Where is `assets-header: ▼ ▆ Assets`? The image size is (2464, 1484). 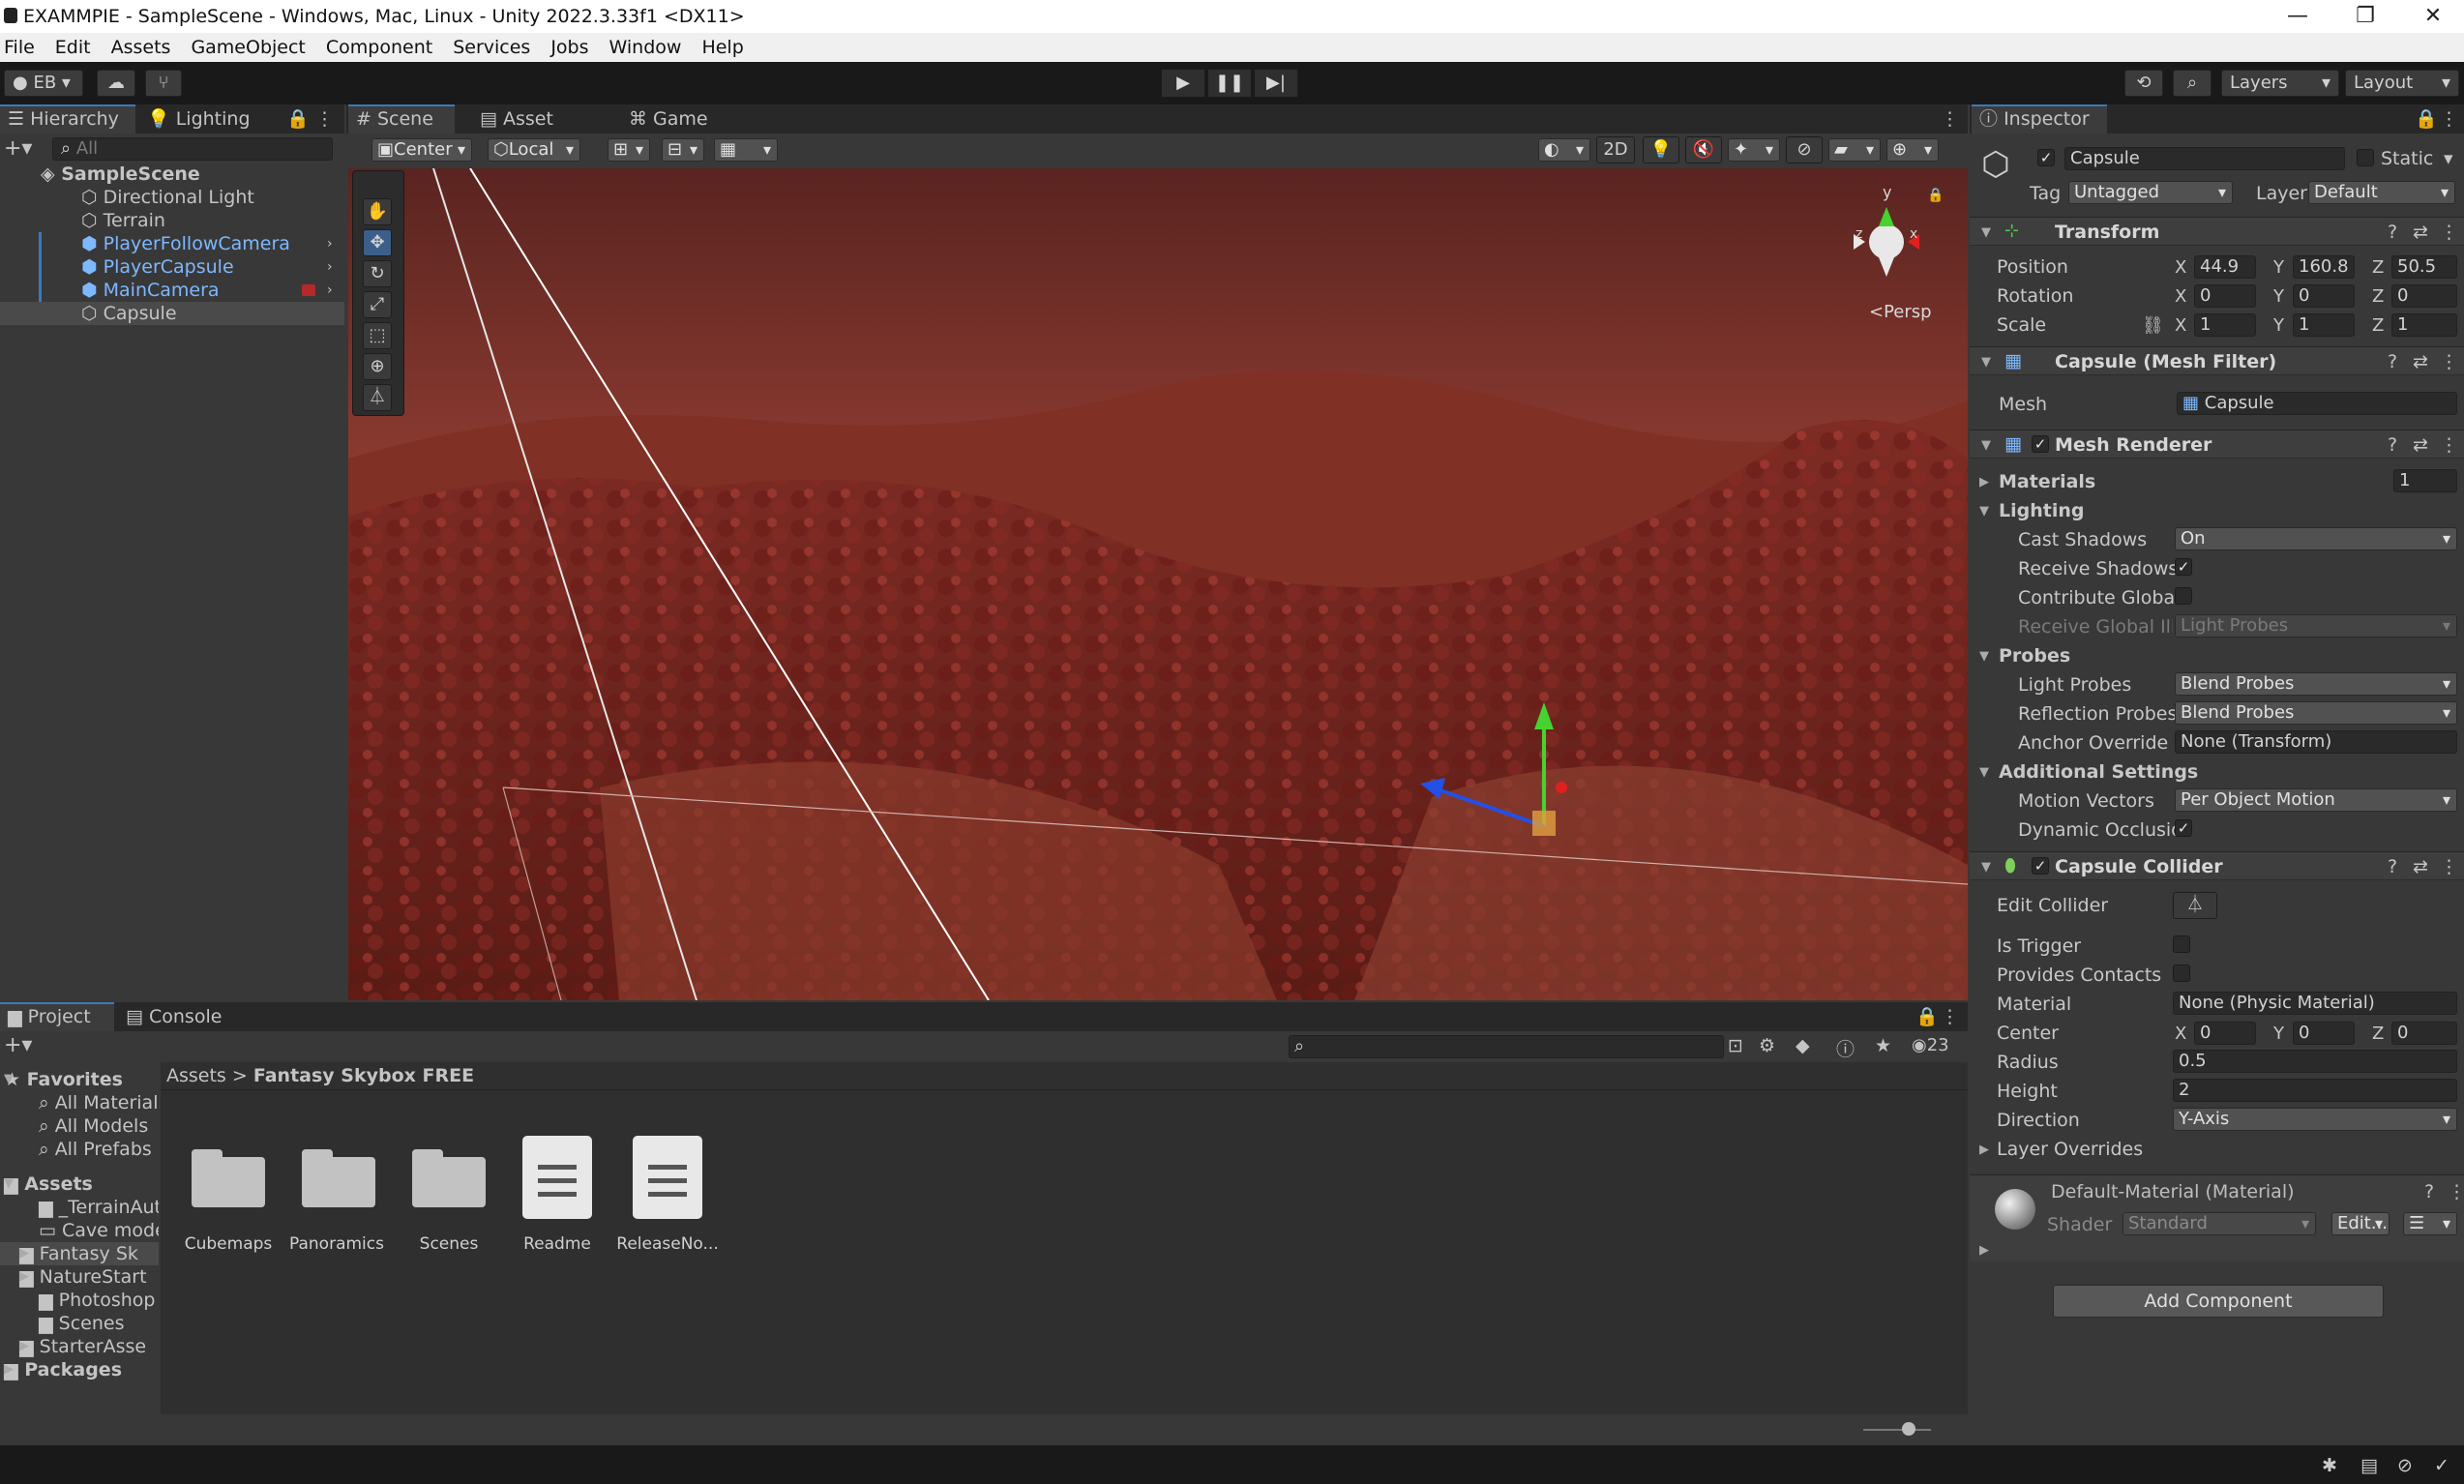 assets-header: ▼ ▆ Assets is located at coordinates (48, 1184).